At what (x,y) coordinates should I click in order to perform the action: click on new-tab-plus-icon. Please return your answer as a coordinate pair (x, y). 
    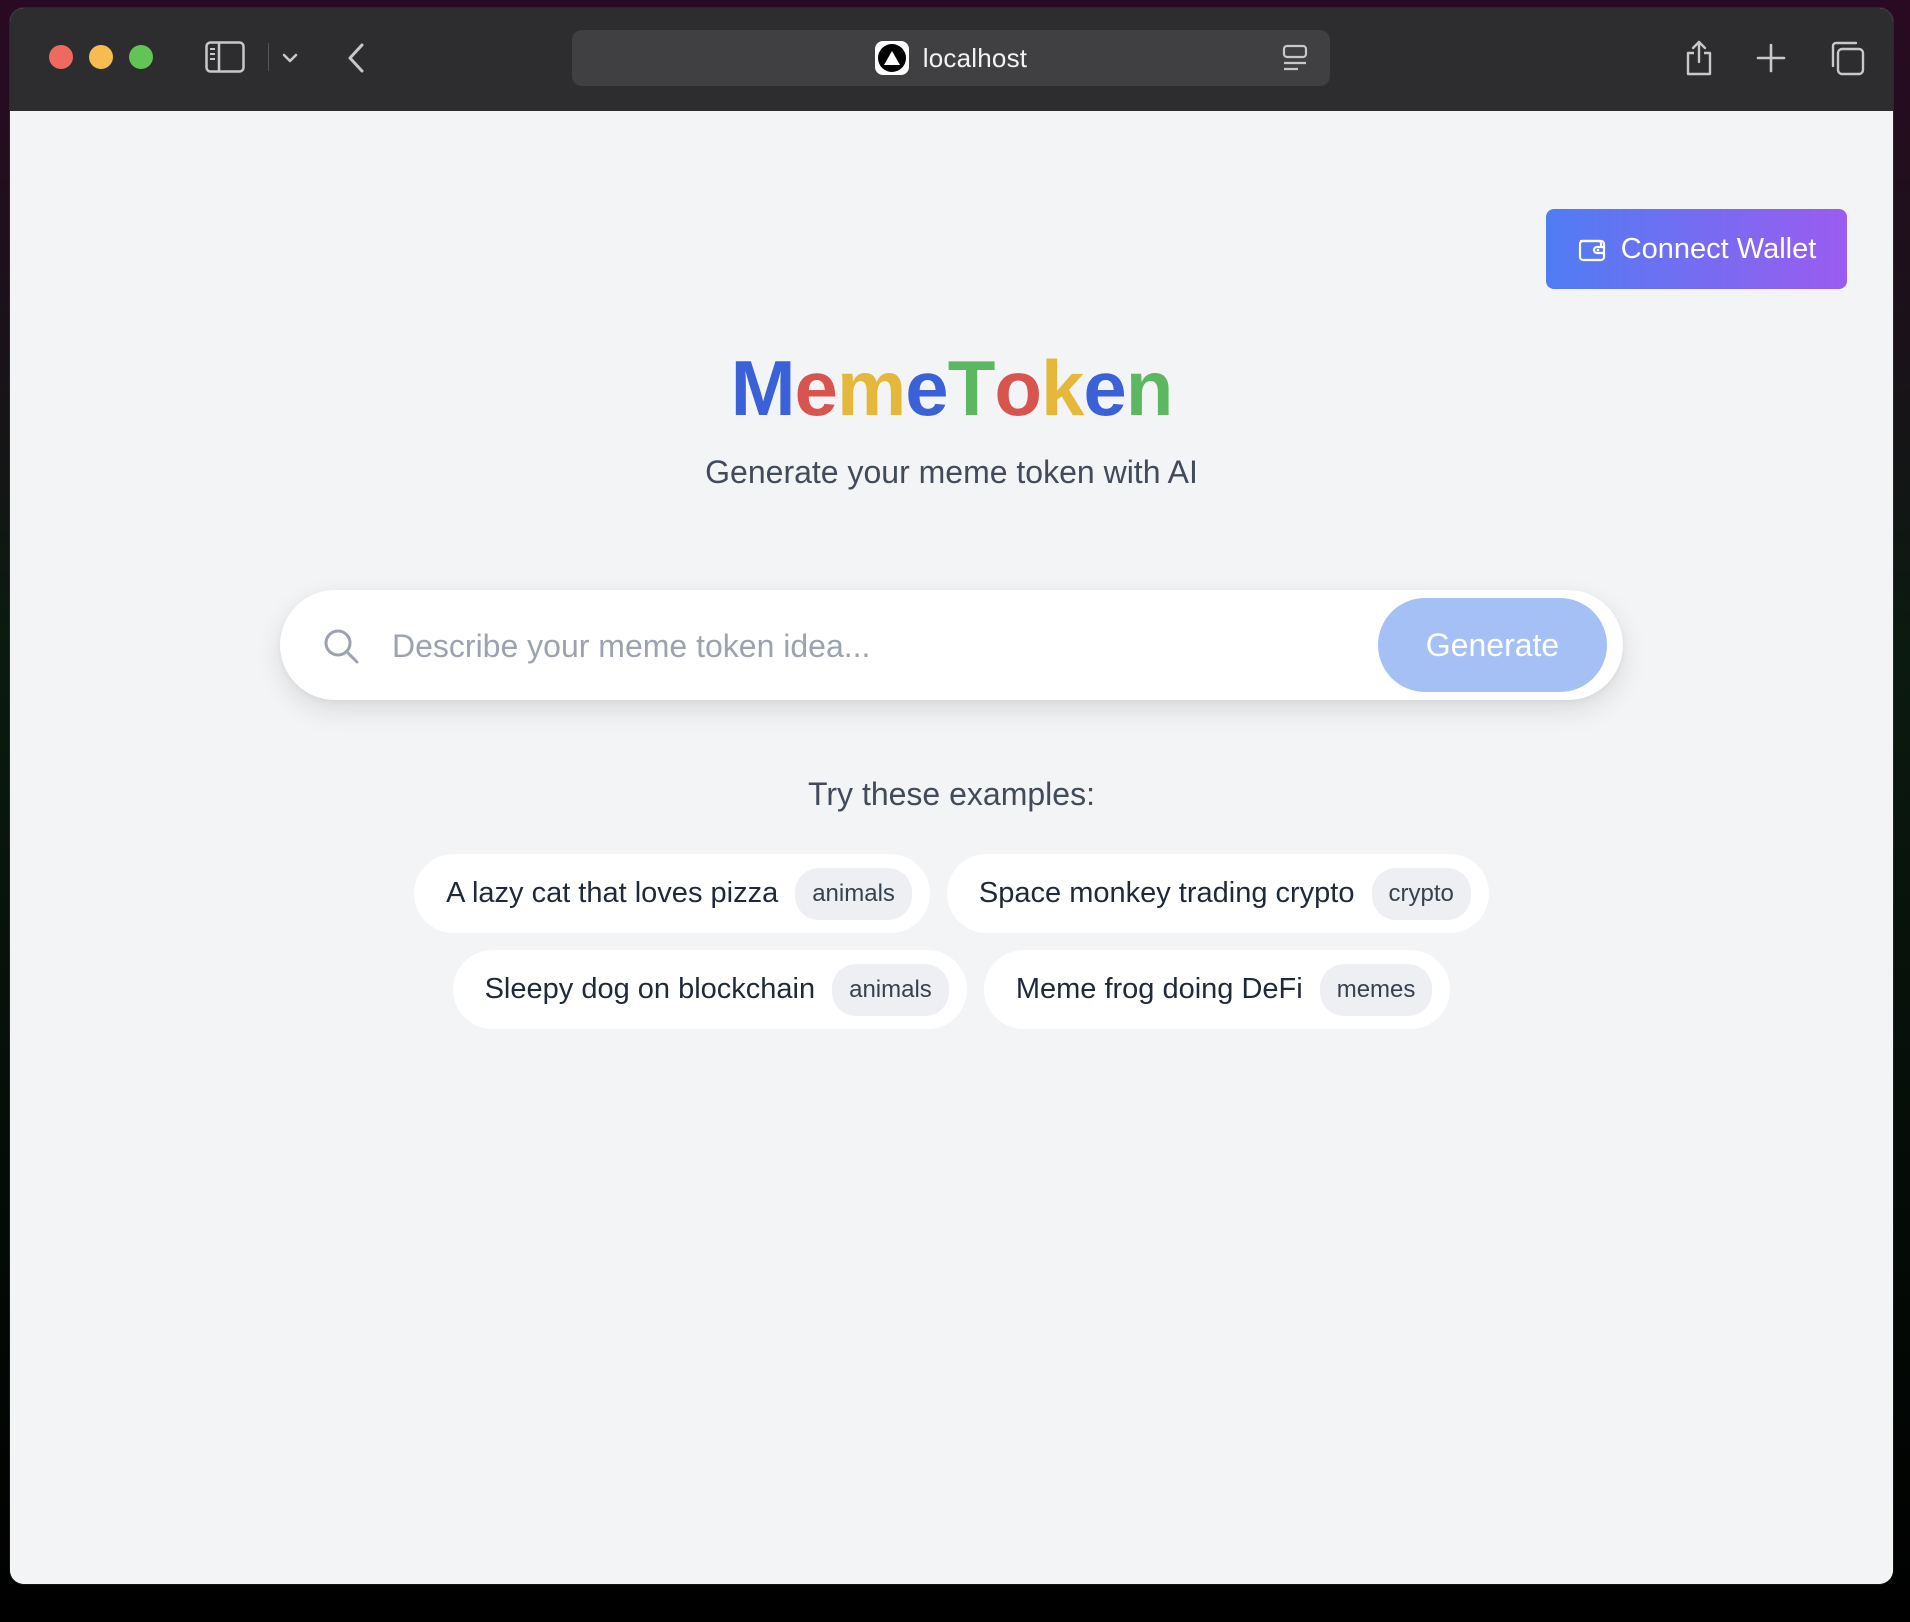
    Looking at the image, I should click on (1771, 58).